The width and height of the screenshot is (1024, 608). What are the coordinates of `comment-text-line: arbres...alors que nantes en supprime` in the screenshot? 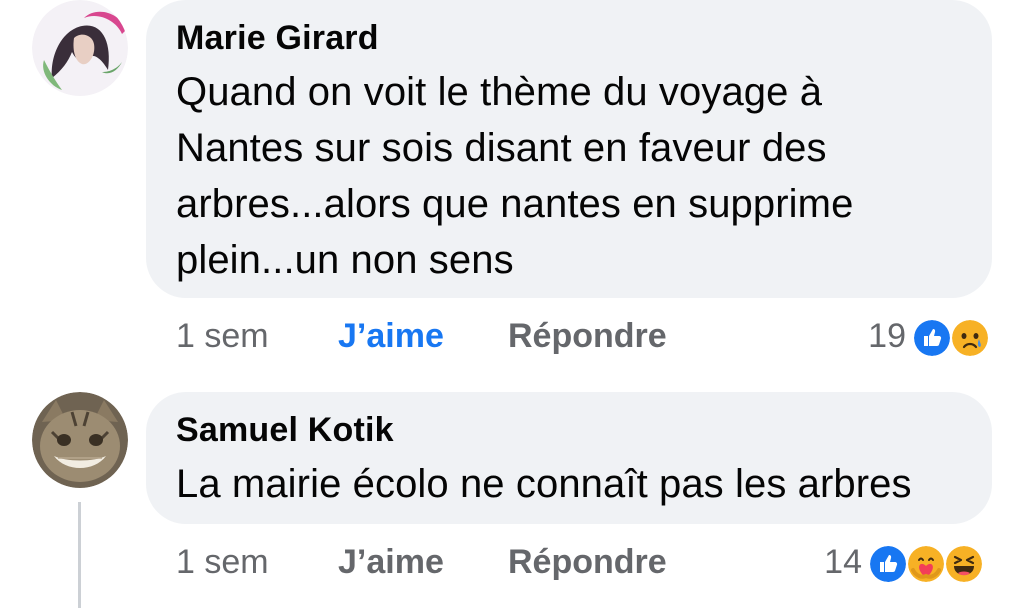 It's located at (515, 204).